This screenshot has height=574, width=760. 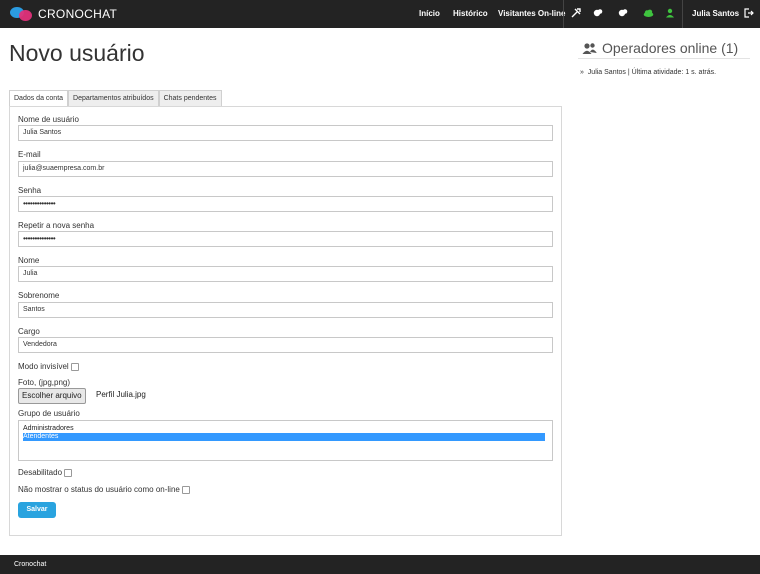 What do you see at coordinates (77, 53) in the screenshot?
I see `page-title: Novo usuário` at bounding box center [77, 53].